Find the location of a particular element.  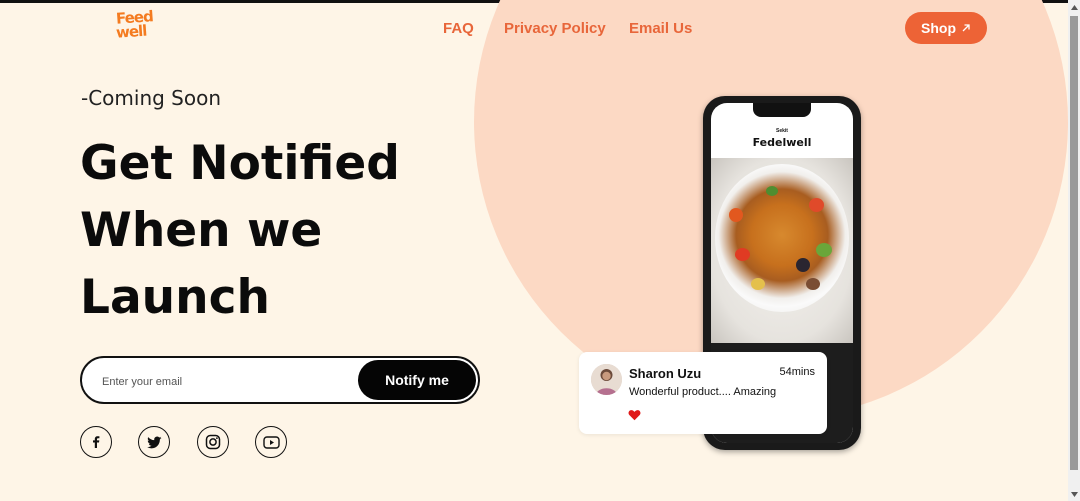

phone-notch is located at coordinates (782, 110).